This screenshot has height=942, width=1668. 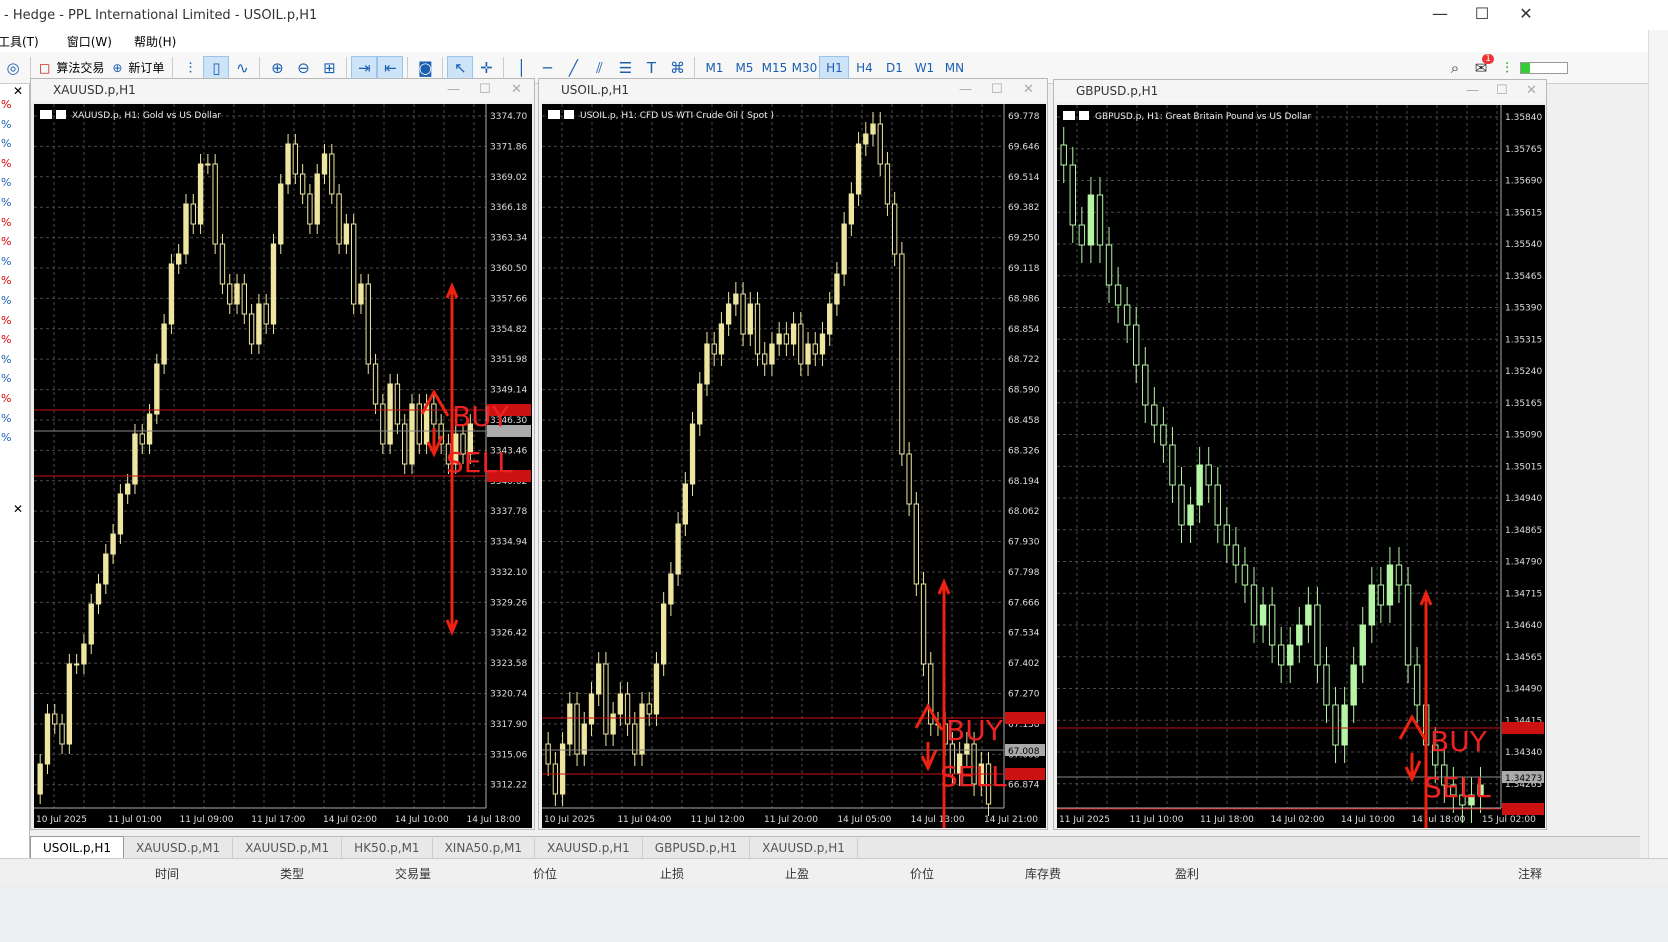 I want to click on new-order-button: ⊕ 新订单, so click(x=138, y=68).